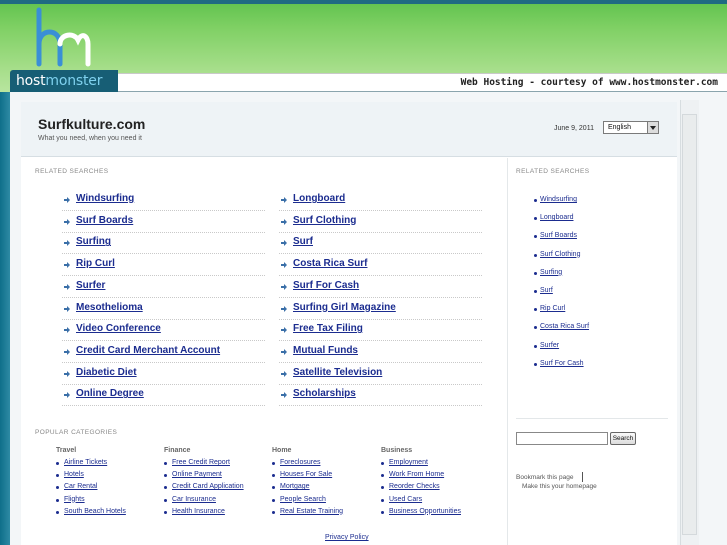 The image size is (727, 545). Describe the element at coordinates (380, 352) in the screenshot. I see `related-search-item: Mutual Funds` at that location.